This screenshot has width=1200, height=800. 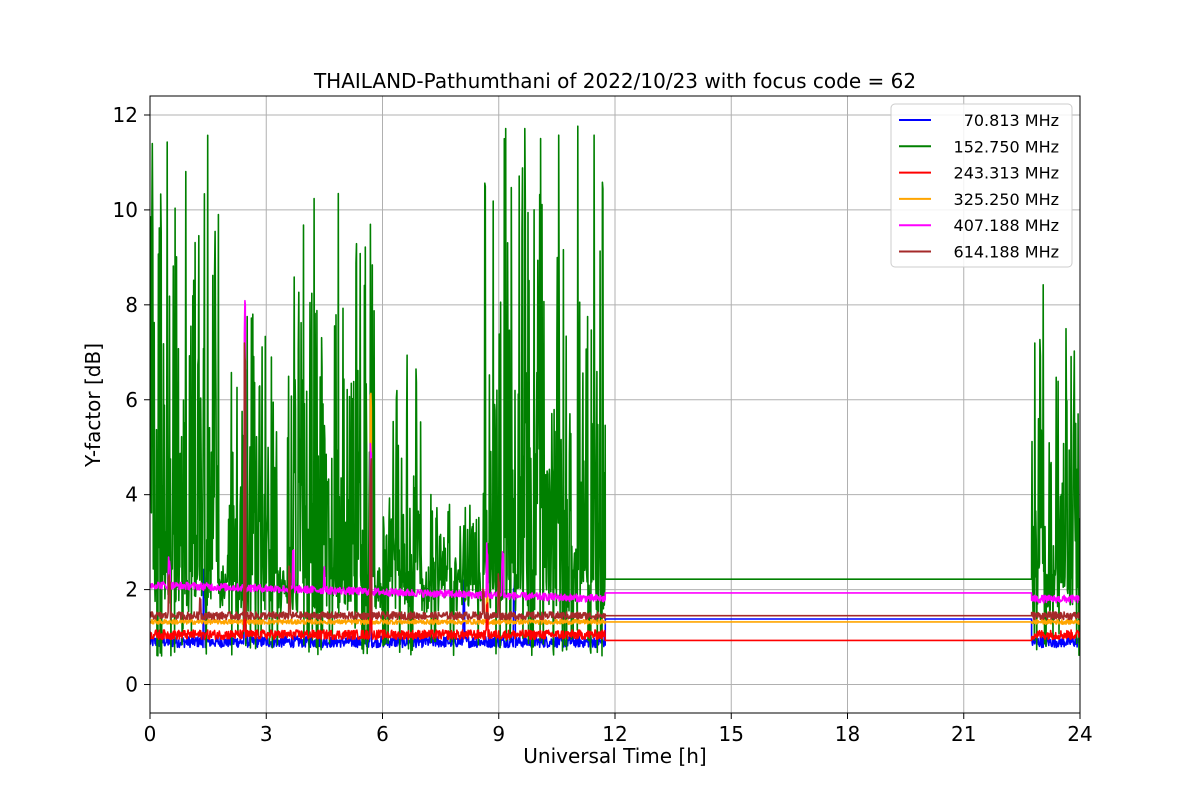 I want to click on y-tick-label: 6, so click(x=131, y=400).